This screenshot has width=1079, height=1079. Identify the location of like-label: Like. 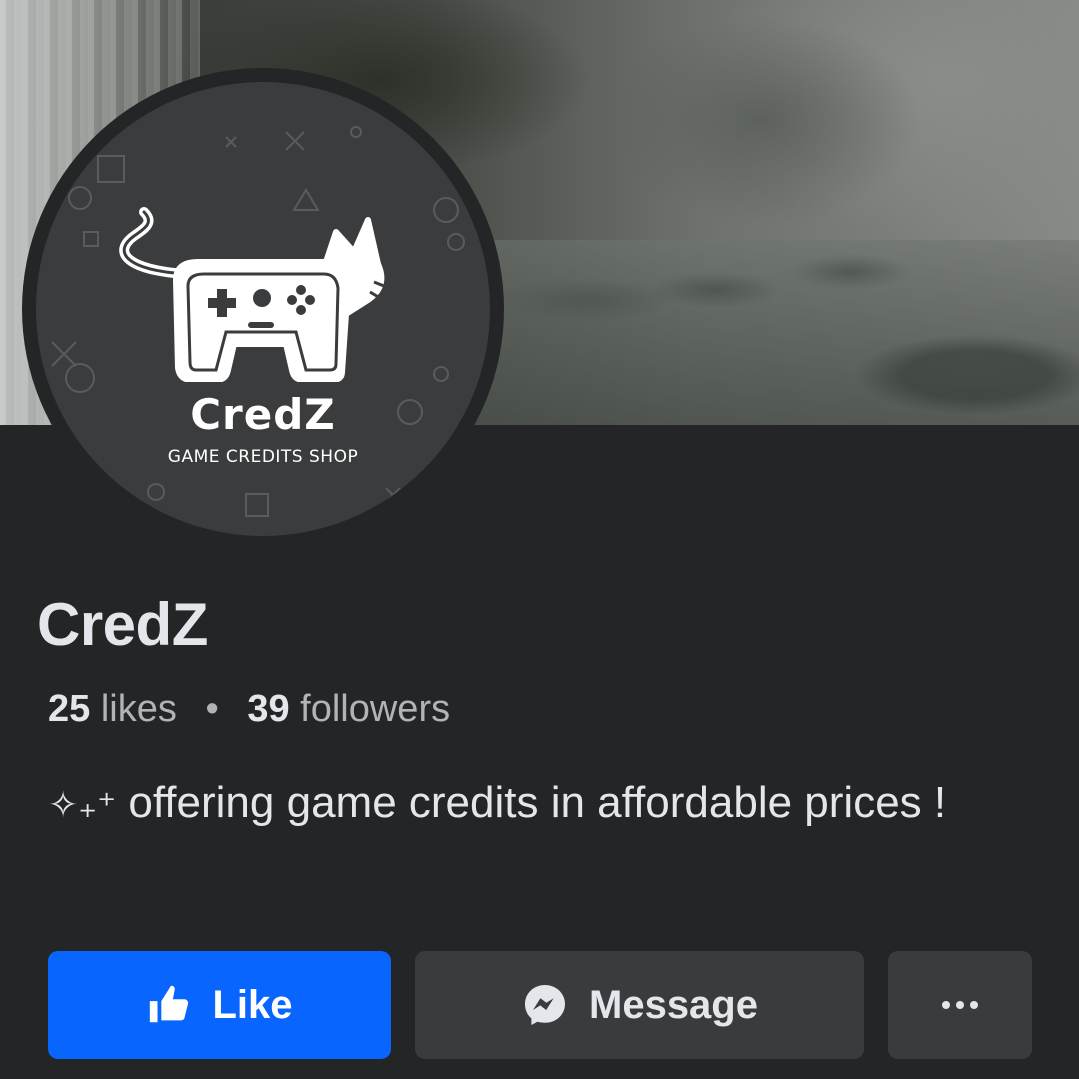
(252, 1004).